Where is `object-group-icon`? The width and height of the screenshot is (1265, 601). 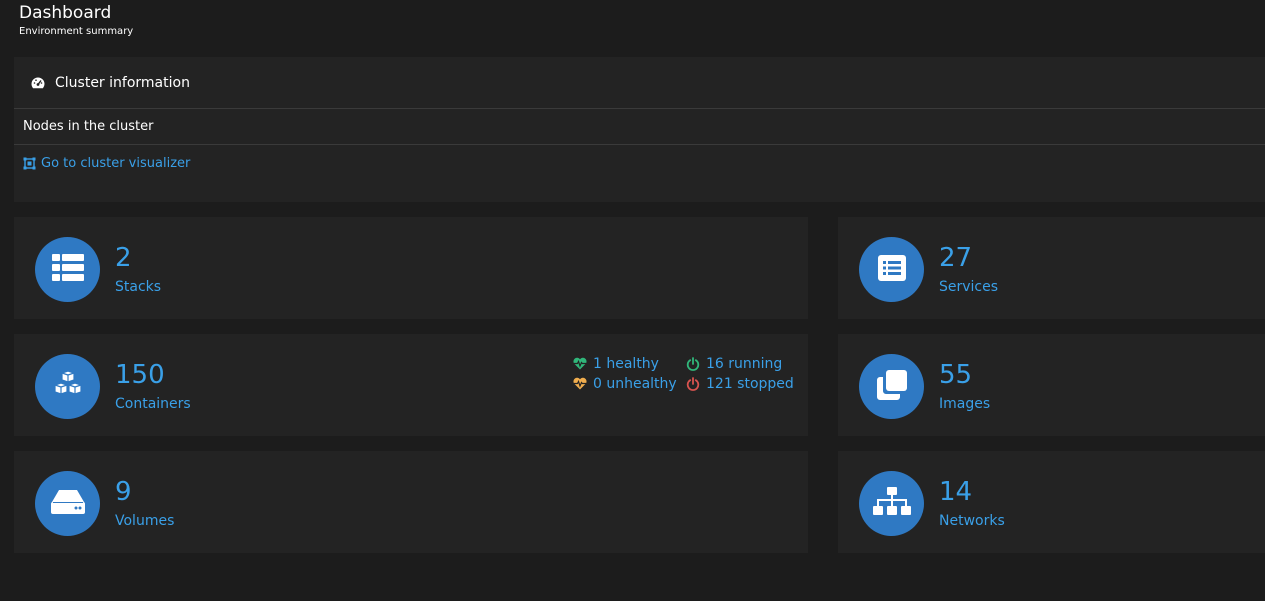 object-group-icon is located at coordinates (29, 163).